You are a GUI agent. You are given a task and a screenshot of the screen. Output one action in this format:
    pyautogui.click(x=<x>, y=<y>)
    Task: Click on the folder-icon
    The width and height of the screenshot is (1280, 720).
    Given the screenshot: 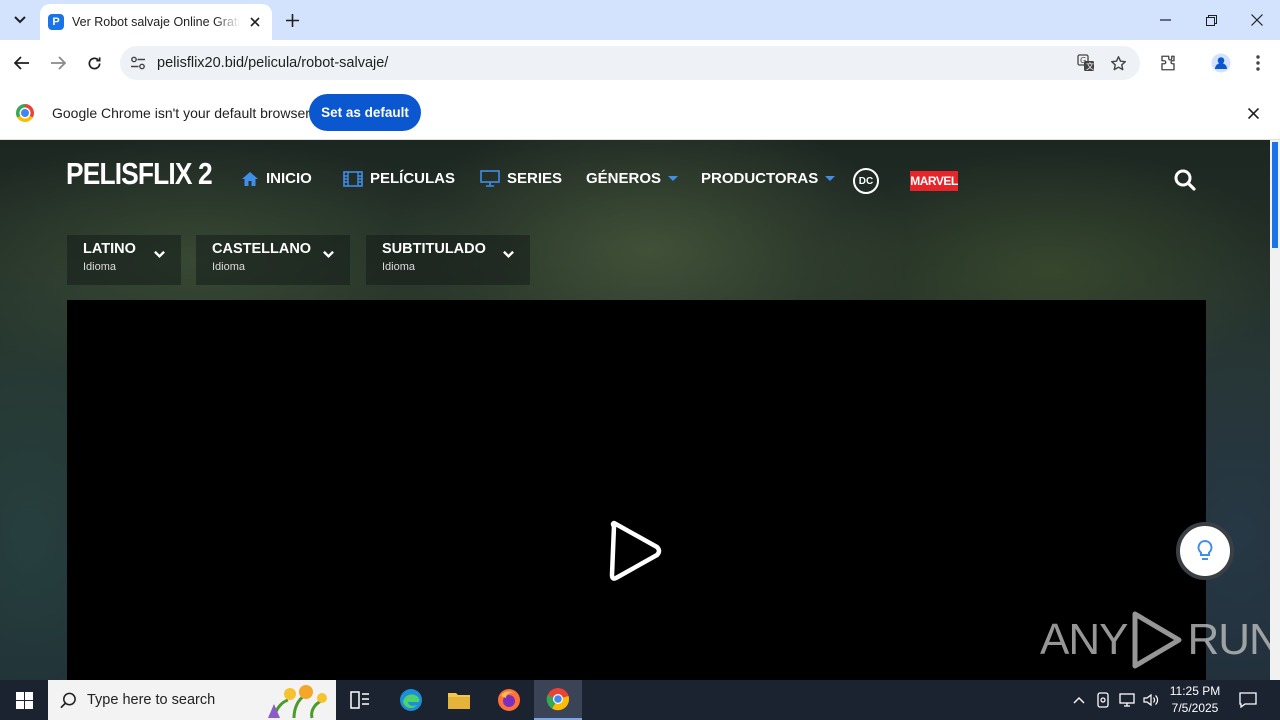 What is the action you would take?
    pyautogui.click(x=459, y=701)
    